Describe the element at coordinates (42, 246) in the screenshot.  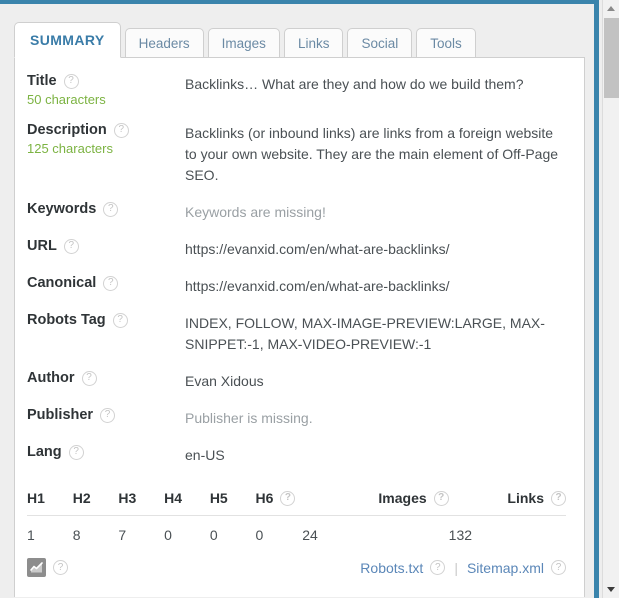
I see `row-url-label: URL` at that location.